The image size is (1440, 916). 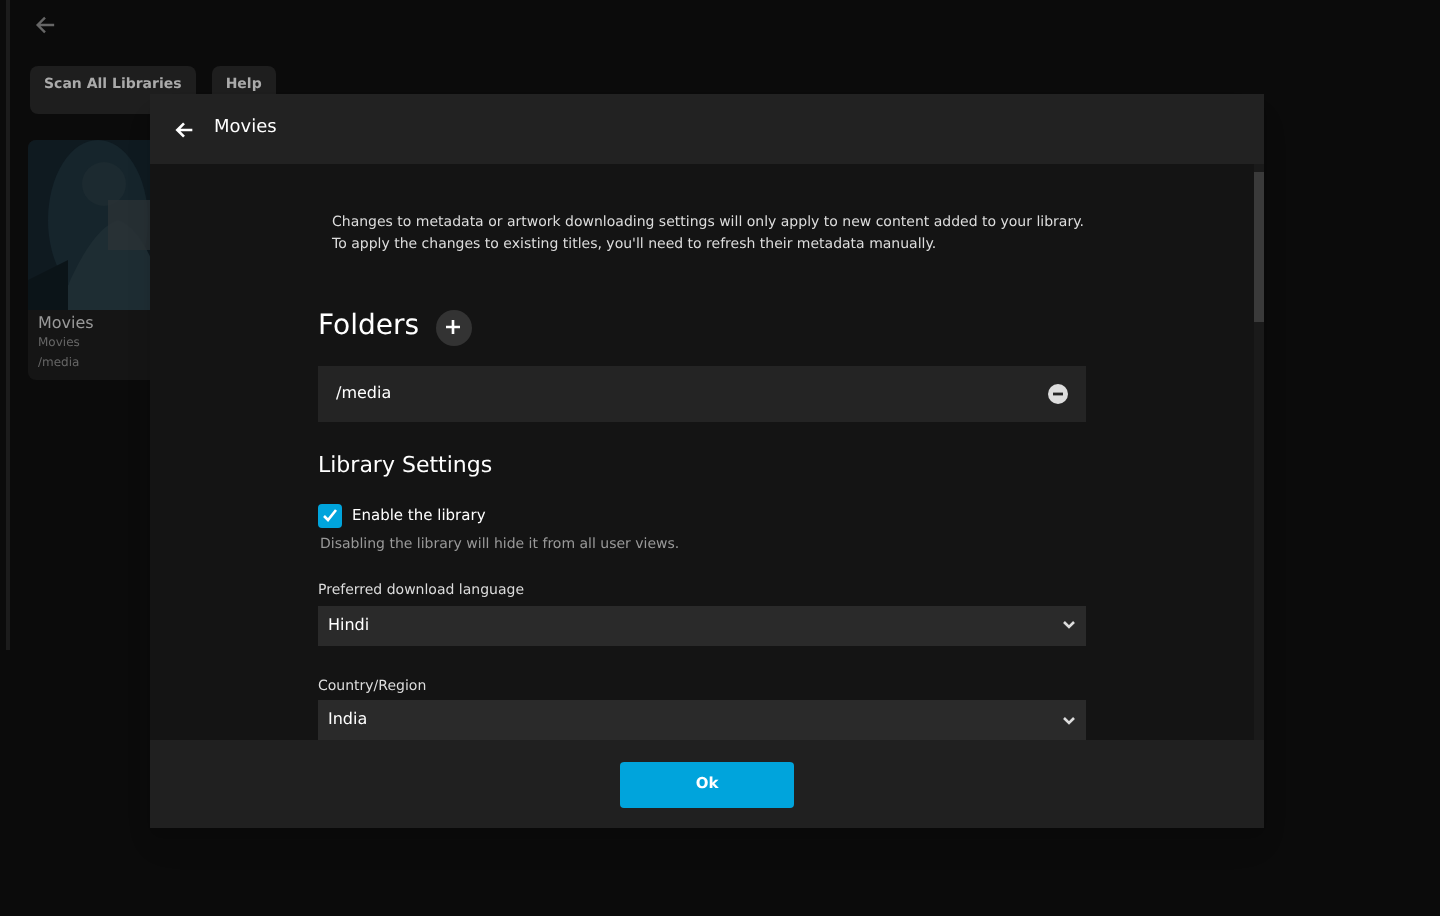 I want to click on folder-path: /media, so click(x=364, y=394).